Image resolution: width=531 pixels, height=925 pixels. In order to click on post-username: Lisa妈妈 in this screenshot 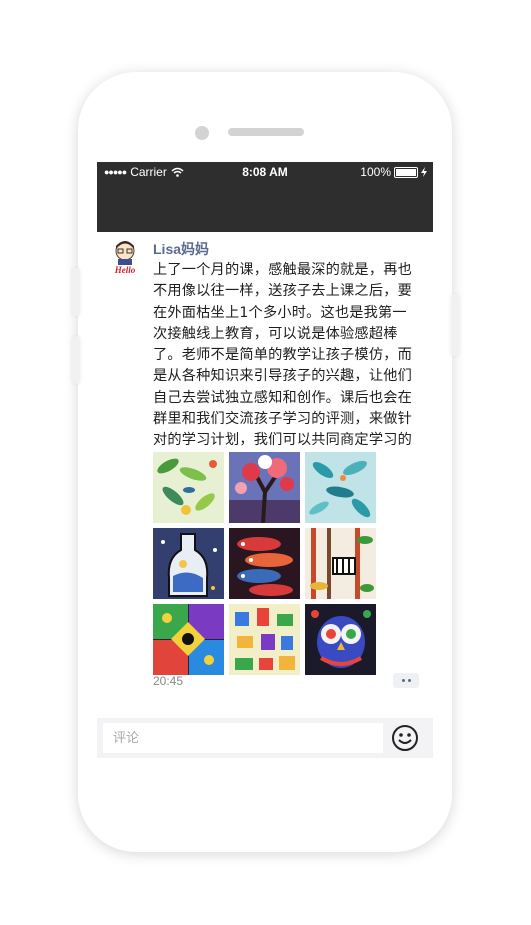, I will do `click(181, 249)`.